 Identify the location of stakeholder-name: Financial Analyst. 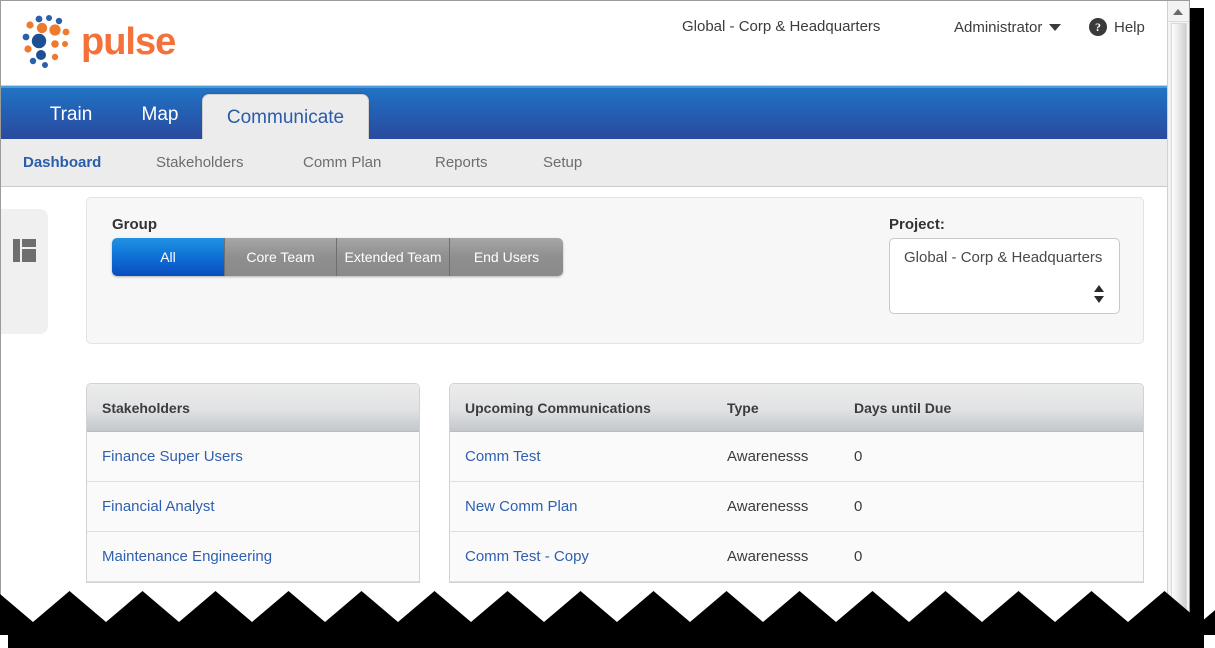
(158, 507).